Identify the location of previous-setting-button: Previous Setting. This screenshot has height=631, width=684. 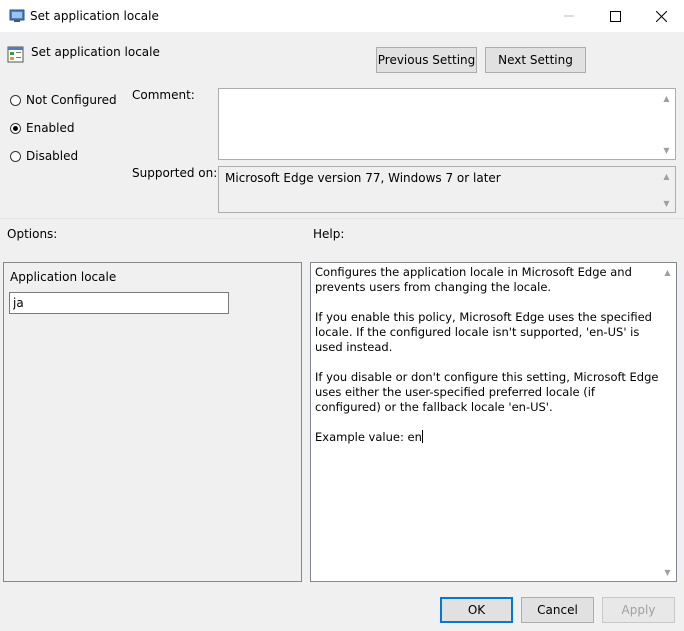
(426, 60).